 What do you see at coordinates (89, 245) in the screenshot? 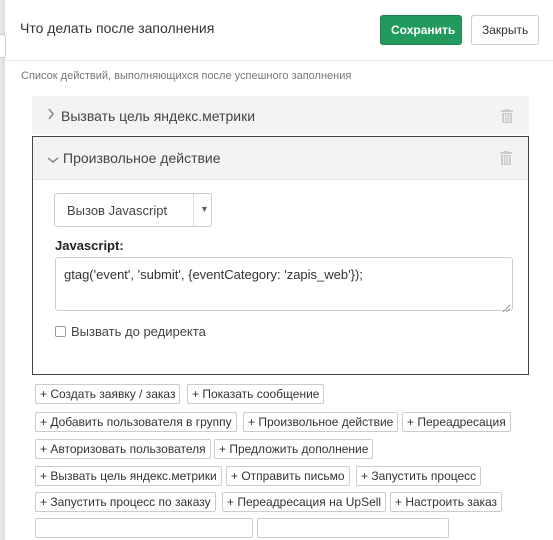
I see `javascript-label: Javascript:` at bounding box center [89, 245].